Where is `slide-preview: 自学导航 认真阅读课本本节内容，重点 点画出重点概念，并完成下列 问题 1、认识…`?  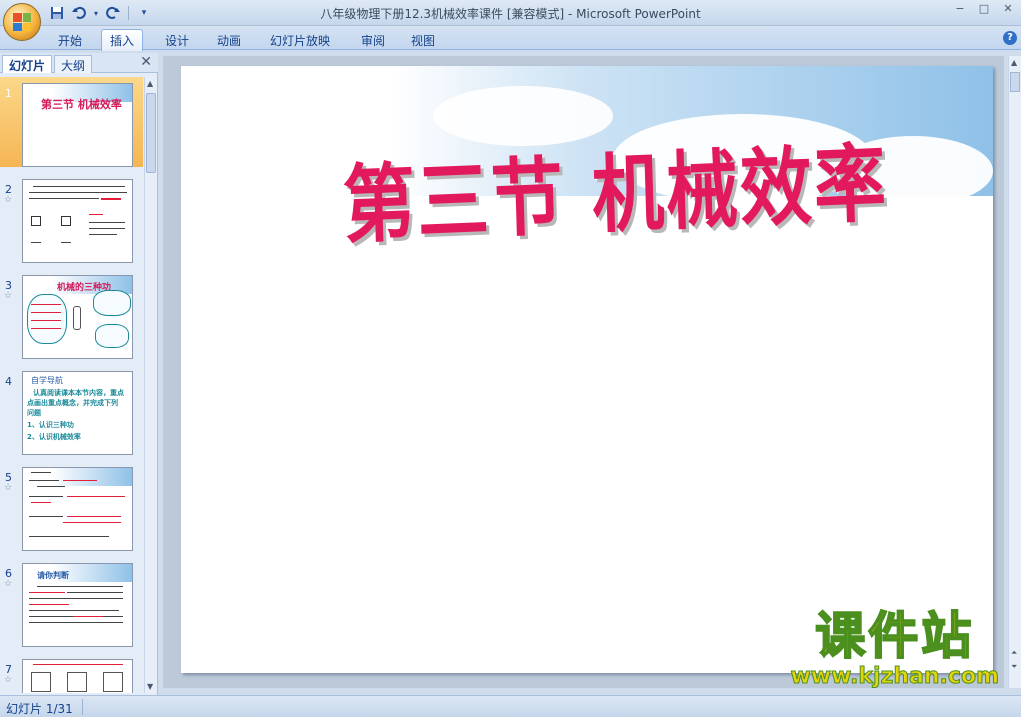
slide-preview: 自学导航 认真阅读课本本节内容，重点 点画出重点概念，并完成下列 问题 1、认识… is located at coordinates (77, 413).